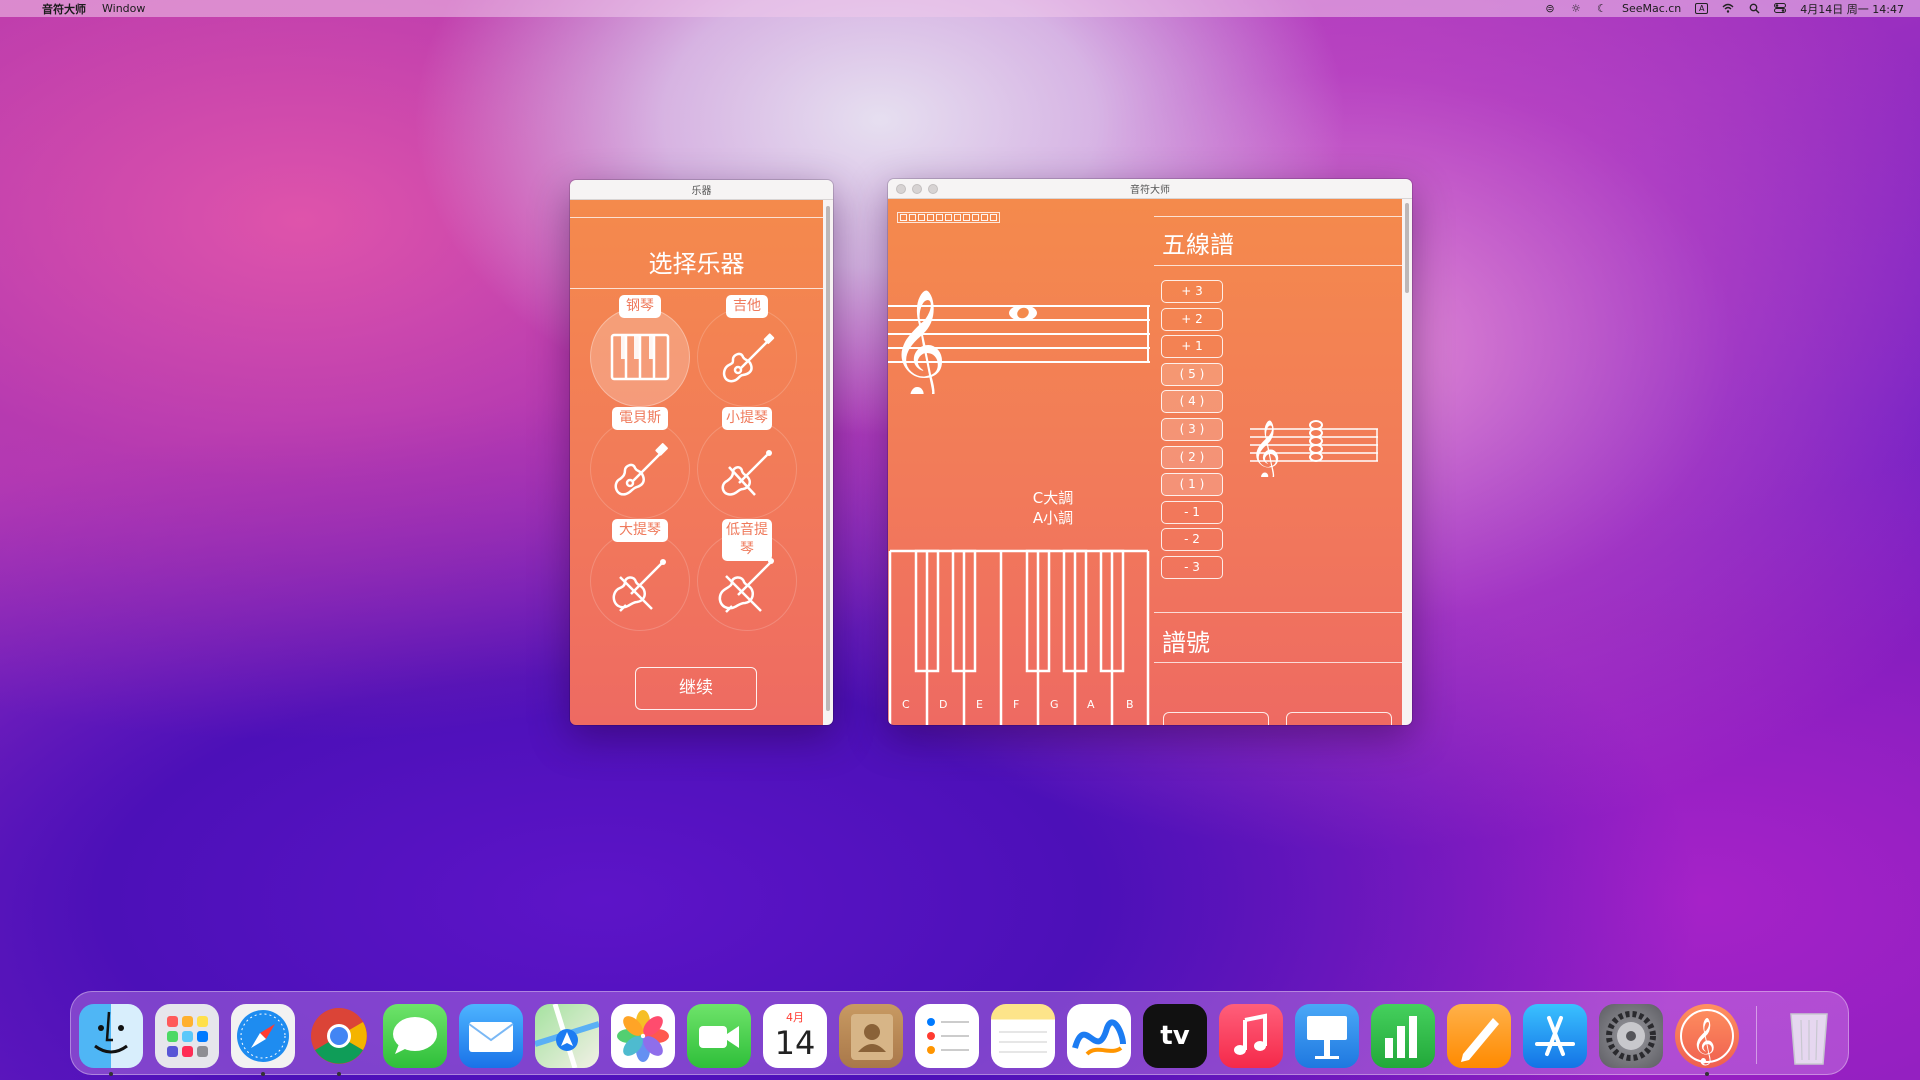 The image size is (1920, 1080). I want to click on menu-app-name: 音符大师, so click(64, 9).